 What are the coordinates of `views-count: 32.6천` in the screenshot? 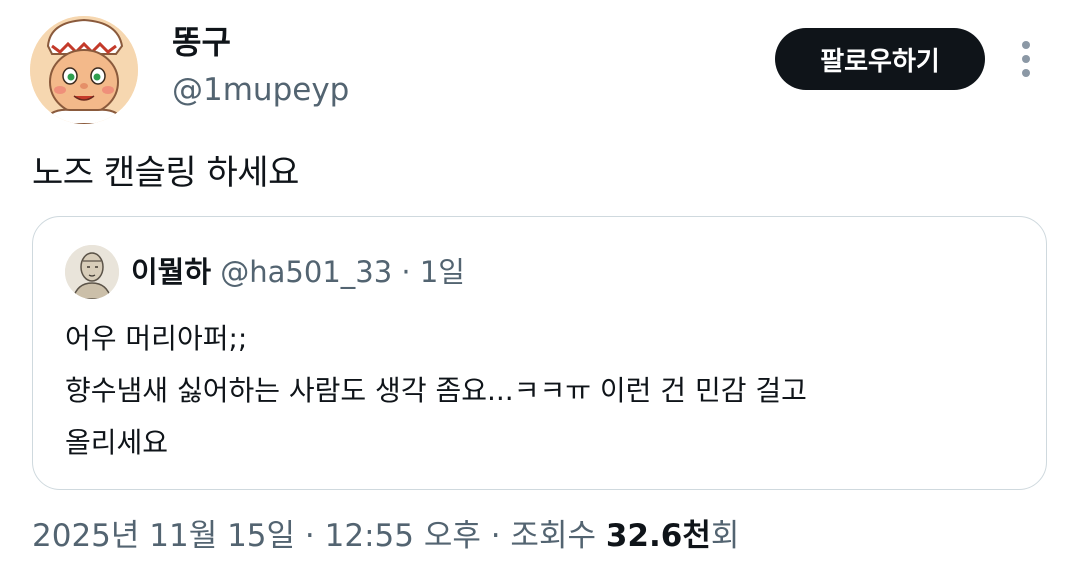 It's located at (658, 536).